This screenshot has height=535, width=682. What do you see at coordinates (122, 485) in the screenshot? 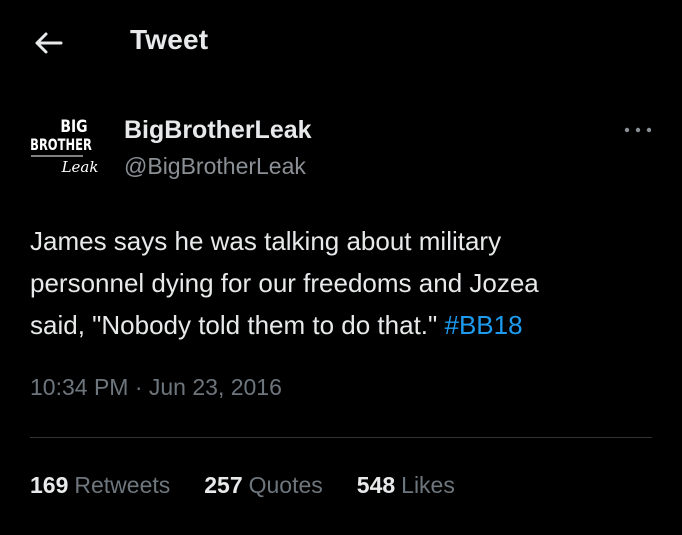
I see `retweets-label: Retweets` at bounding box center [122, 485].